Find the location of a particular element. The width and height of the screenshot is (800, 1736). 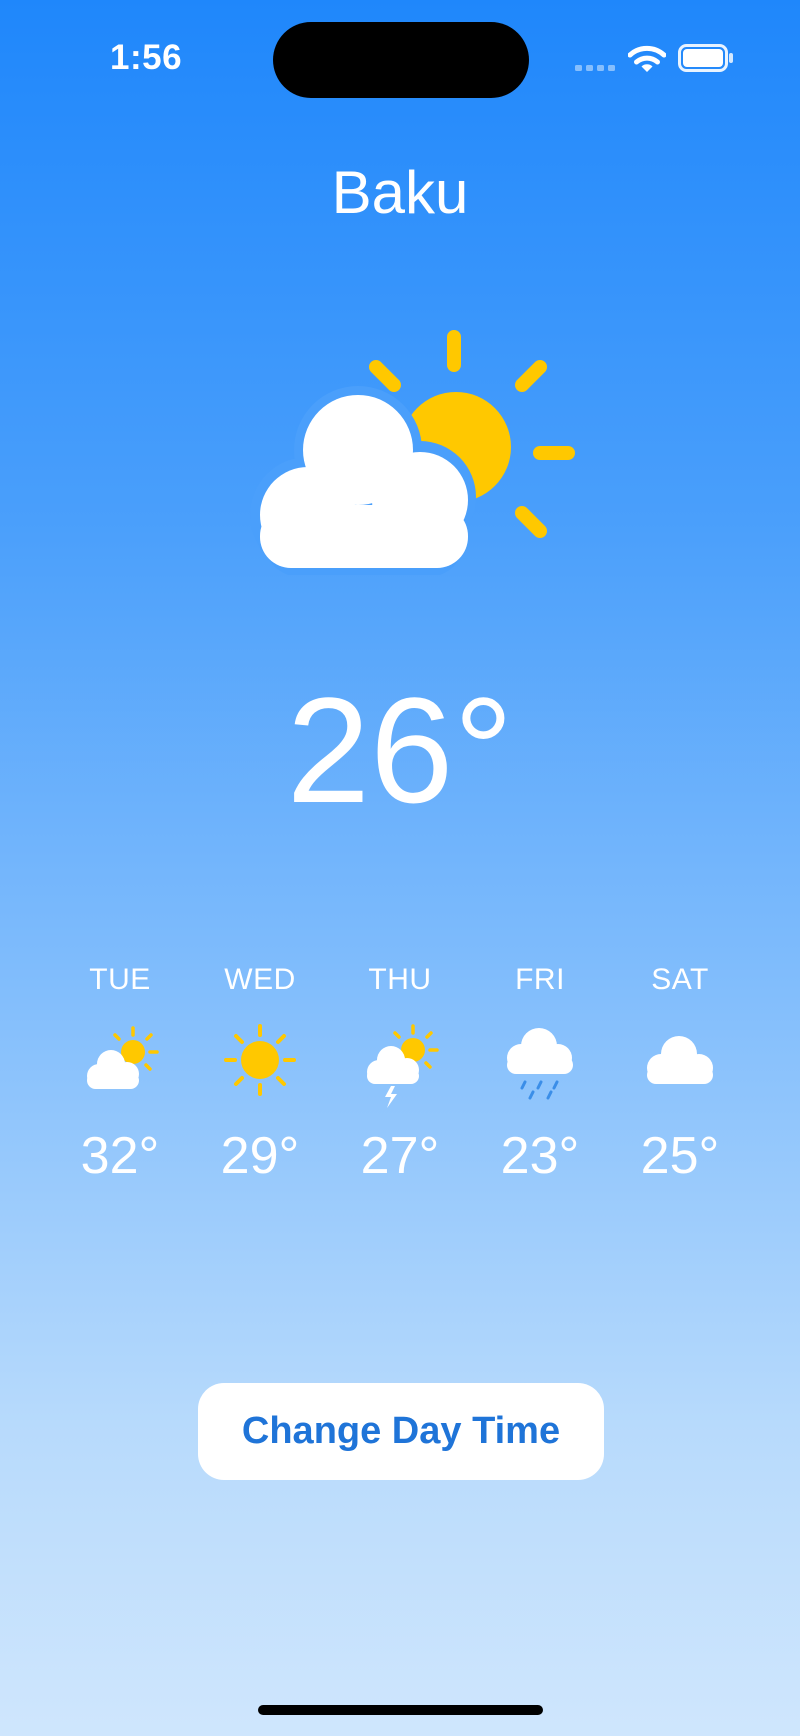

status-bar: 1:56 is located at coordinates (400, 60).